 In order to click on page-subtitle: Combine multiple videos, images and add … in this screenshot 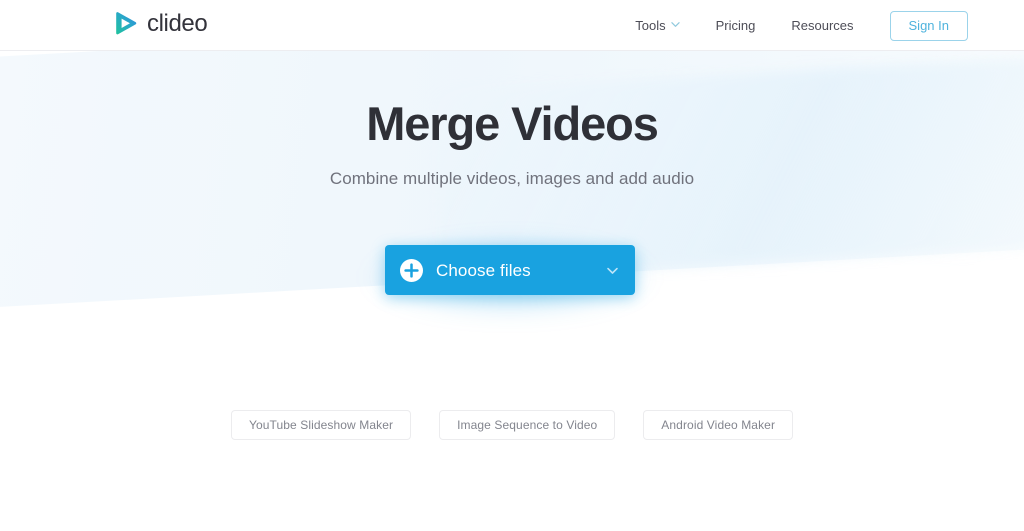, I will do `click(512, 178)`.